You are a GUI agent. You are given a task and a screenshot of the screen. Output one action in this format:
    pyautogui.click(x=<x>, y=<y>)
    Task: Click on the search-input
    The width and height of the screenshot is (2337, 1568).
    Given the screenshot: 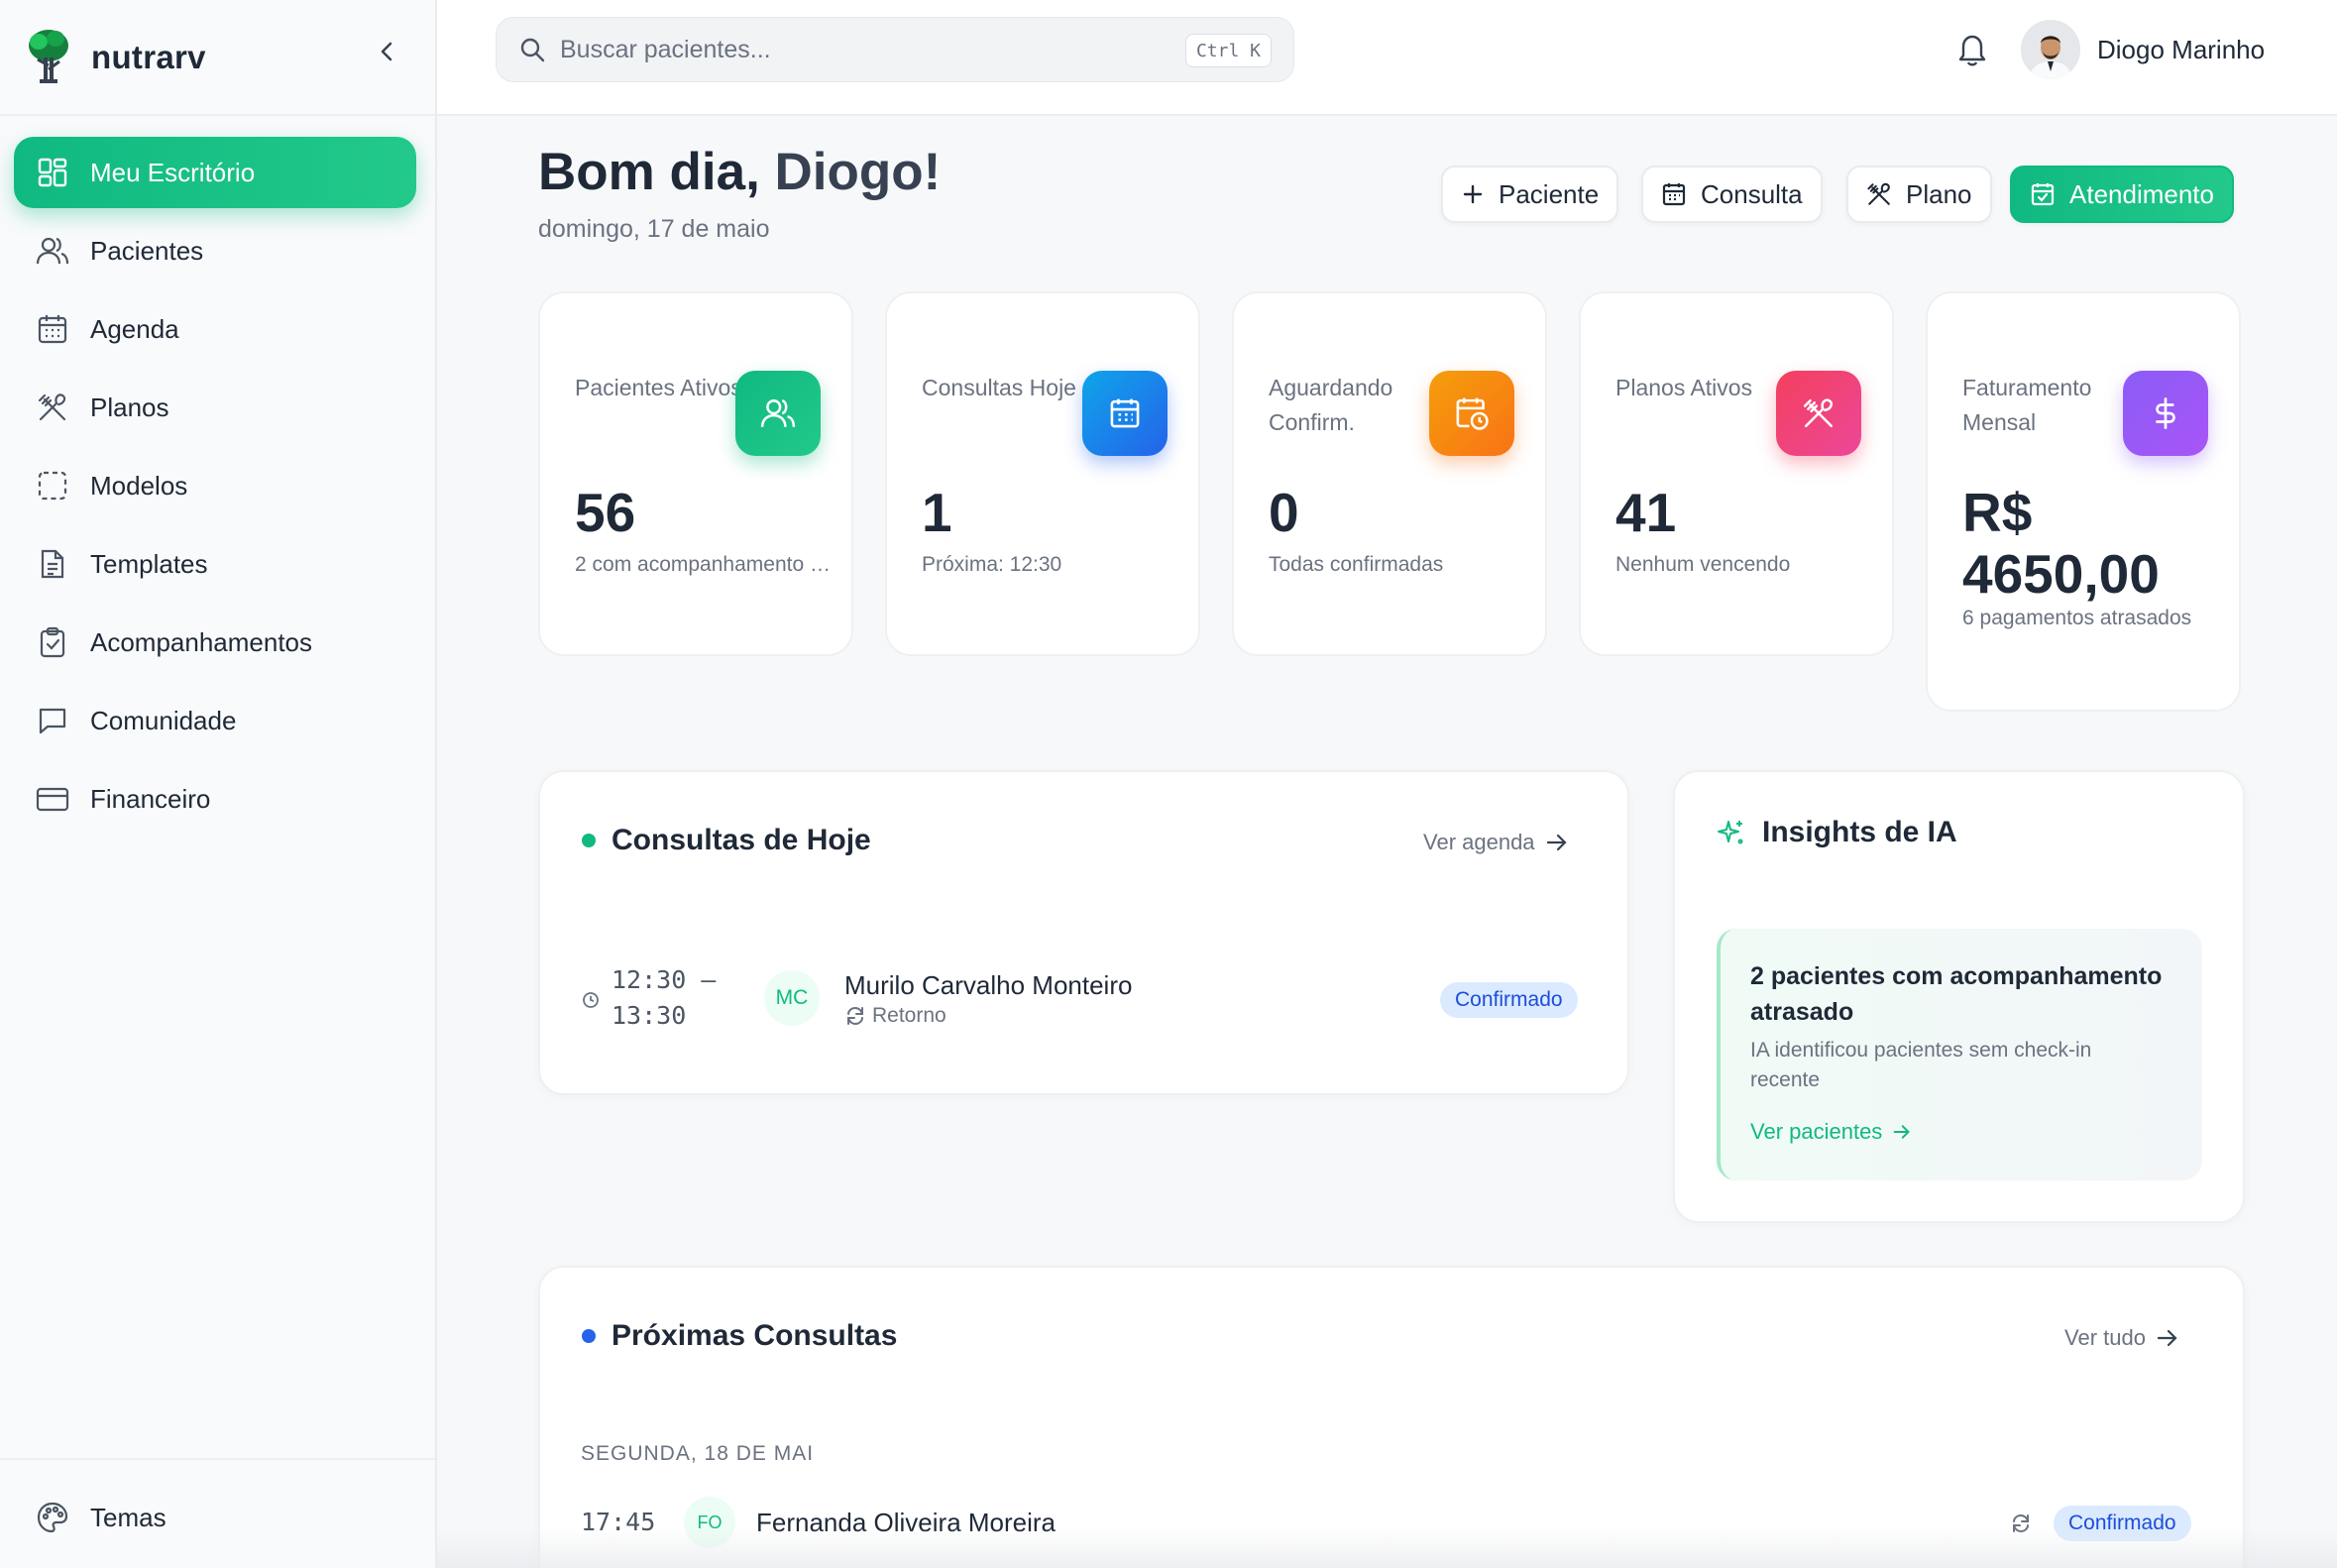 What is the action you would take?
    pyautogui.click(x=857, y=49)
    